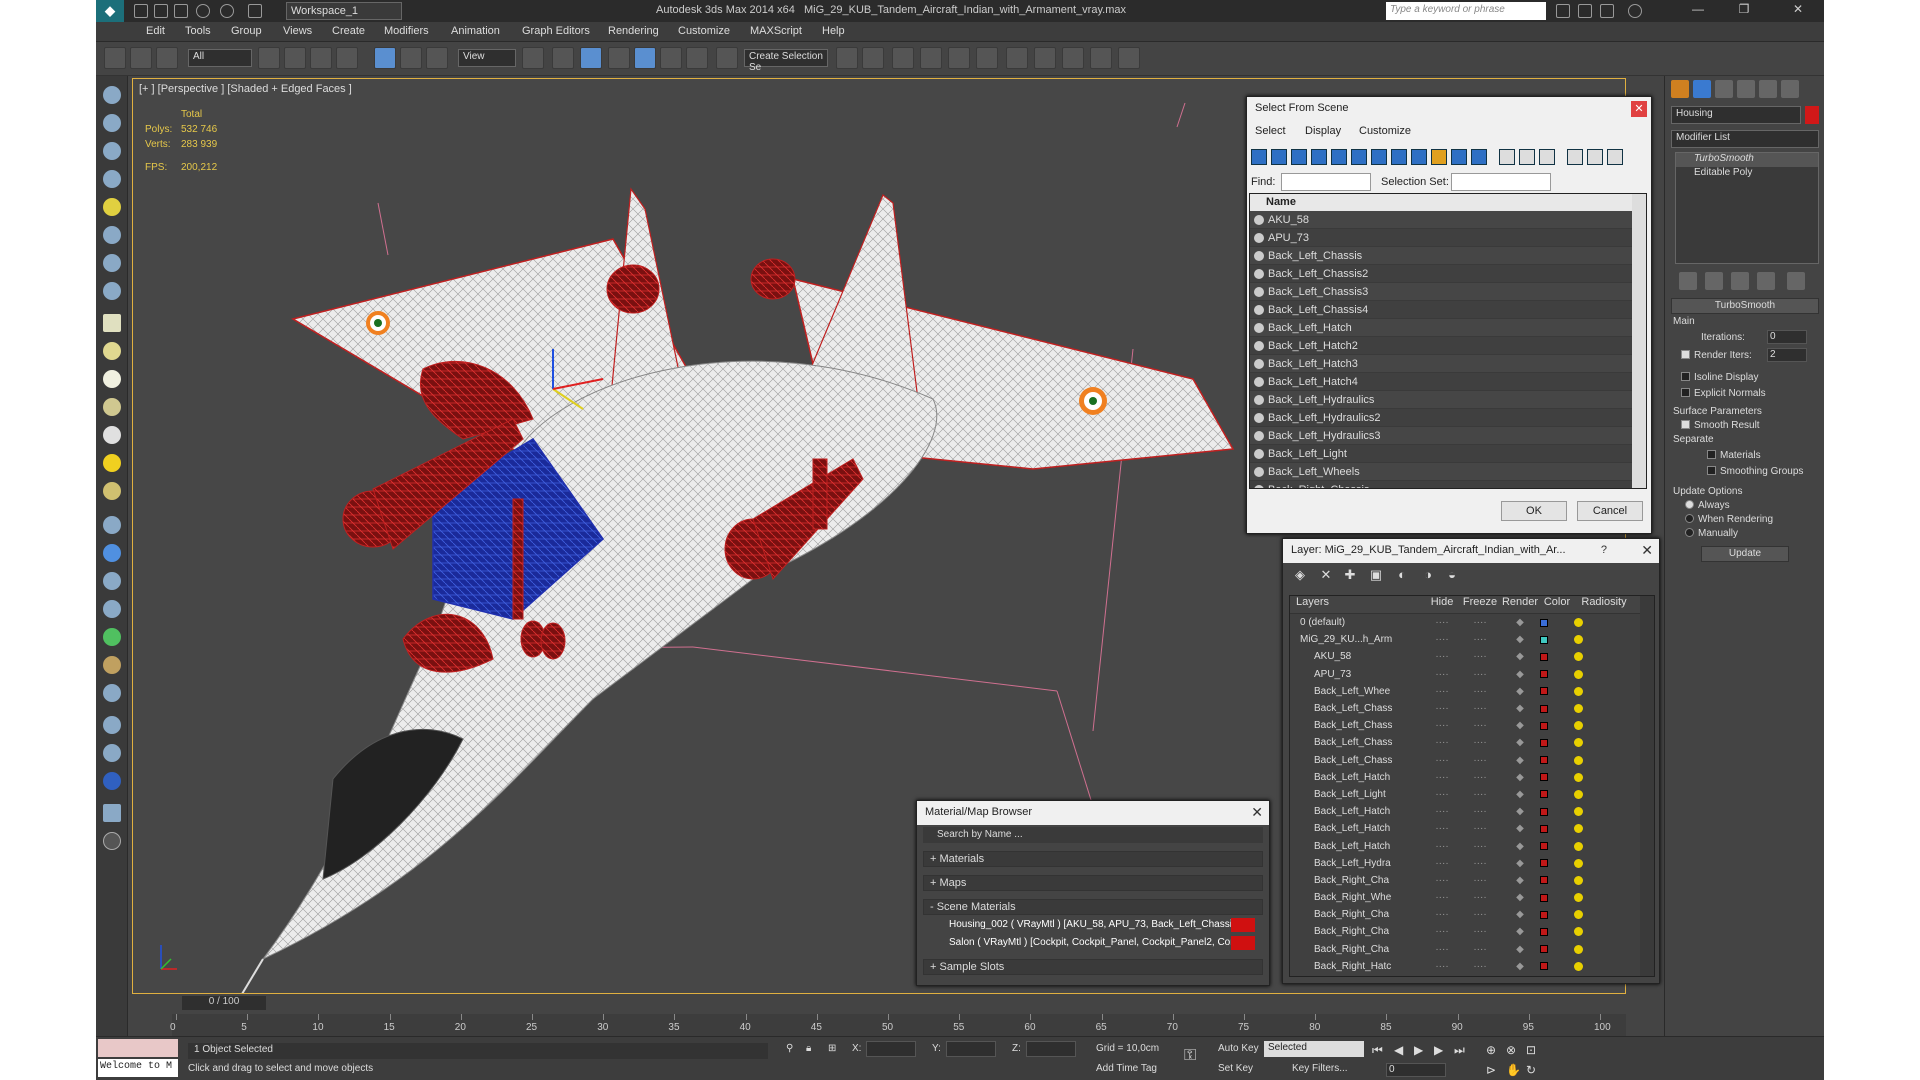  What do you see at coordinates (1787, 355) in the screenshot?
I see `render-iters-spinner: 2` at bounding box center [1787, 355].